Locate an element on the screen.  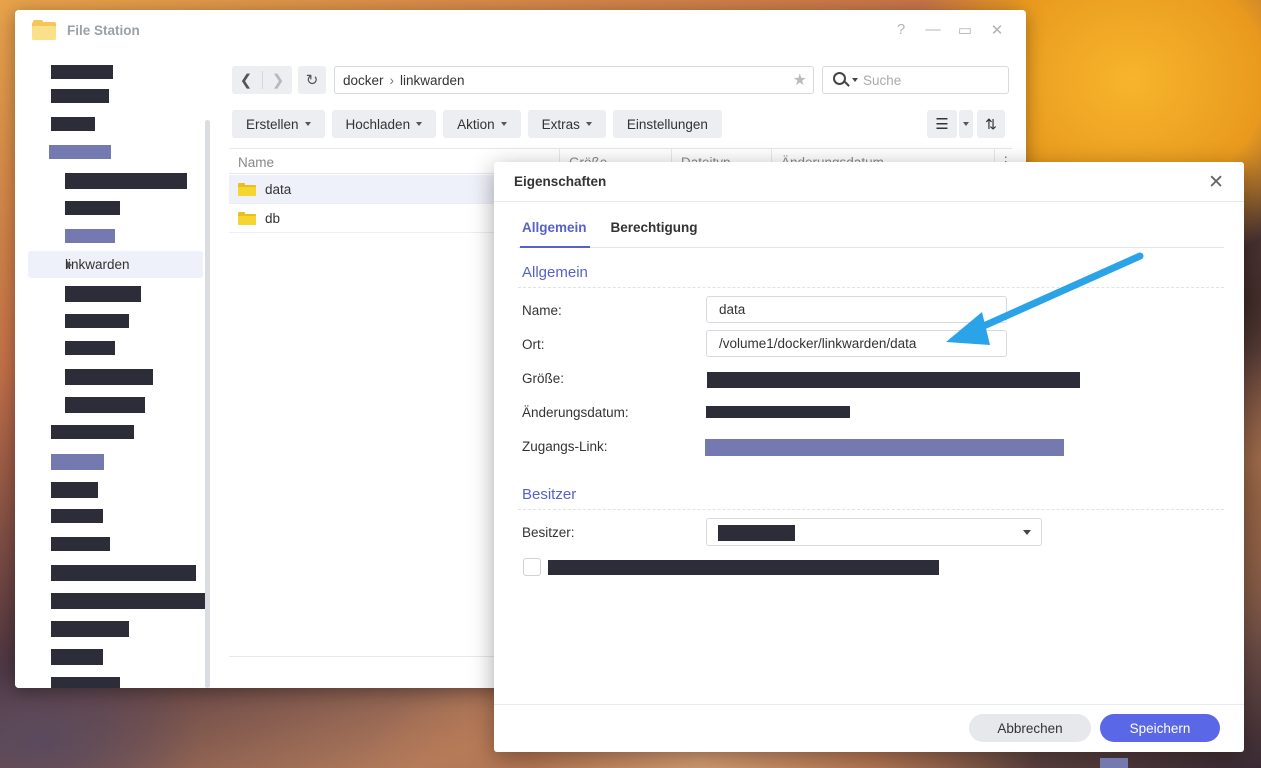
modified-value-redacted is located at coordinates (778, 412).